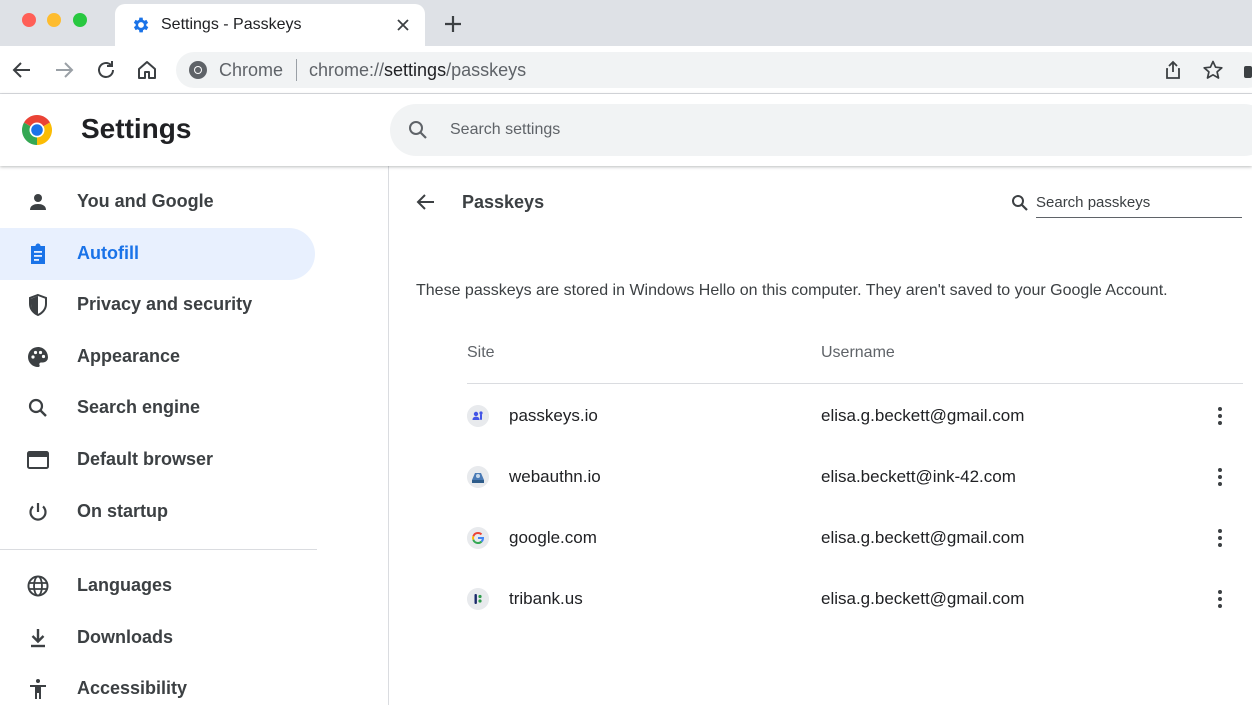 Image resolution: width=1252 pixels, height=715 pixels. I want to click on url-text: chrome://settings/passkeys, so click(417, 70).